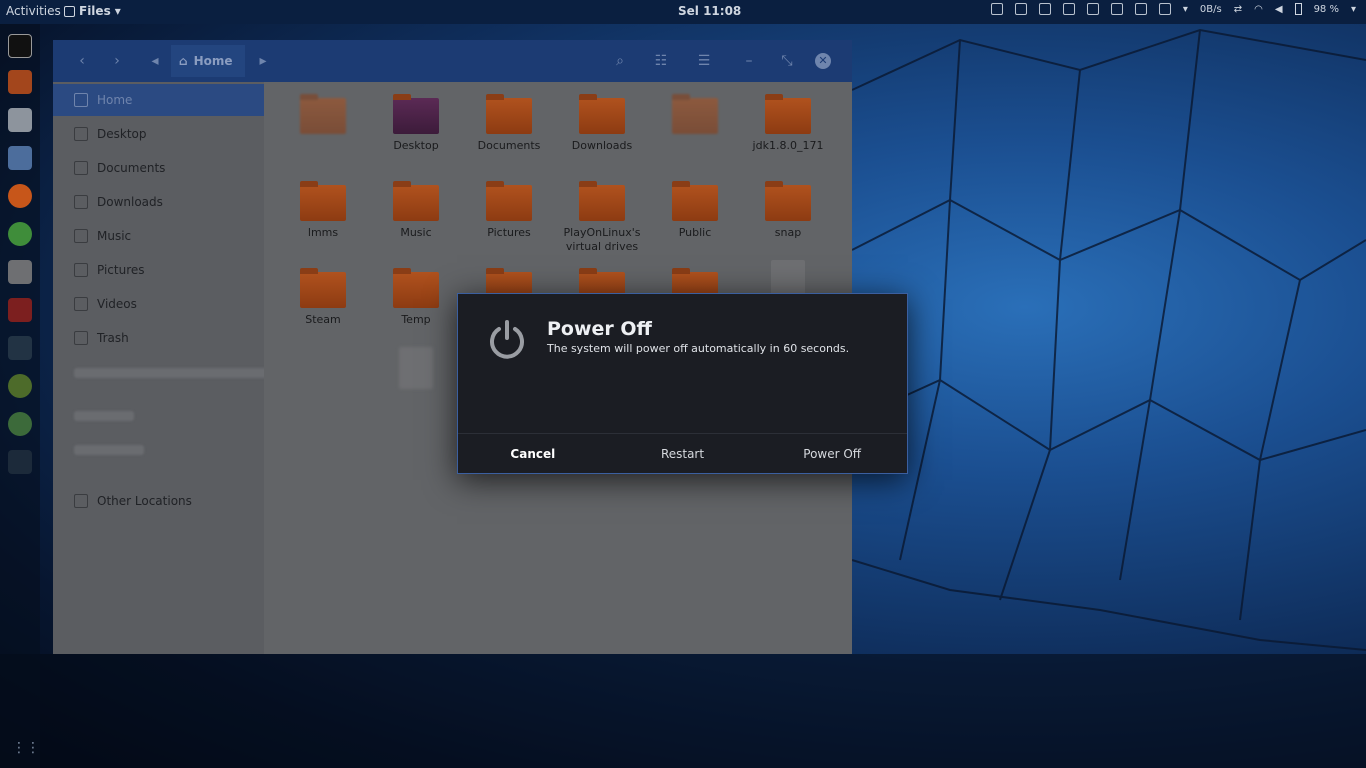 This screenshot has width=1366, height=768. Describe the element at coordinates (144, 501) in the screenshot. I see `sidebar-item-label: Other Locations` at that location.